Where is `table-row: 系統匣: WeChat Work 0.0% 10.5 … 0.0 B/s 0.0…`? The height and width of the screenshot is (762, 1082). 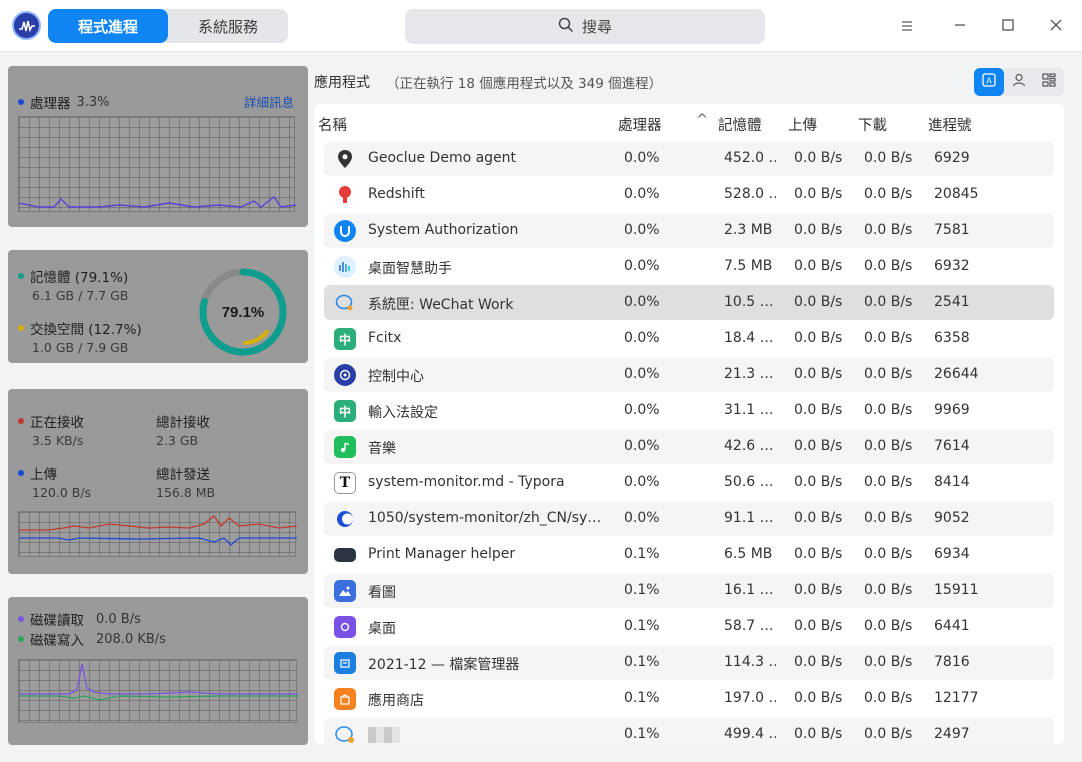 table-row: 系統匣: WeChat Work 0.0% 10.5 … 0.0 B/s 0.0… is located at coordinates (689, 302).